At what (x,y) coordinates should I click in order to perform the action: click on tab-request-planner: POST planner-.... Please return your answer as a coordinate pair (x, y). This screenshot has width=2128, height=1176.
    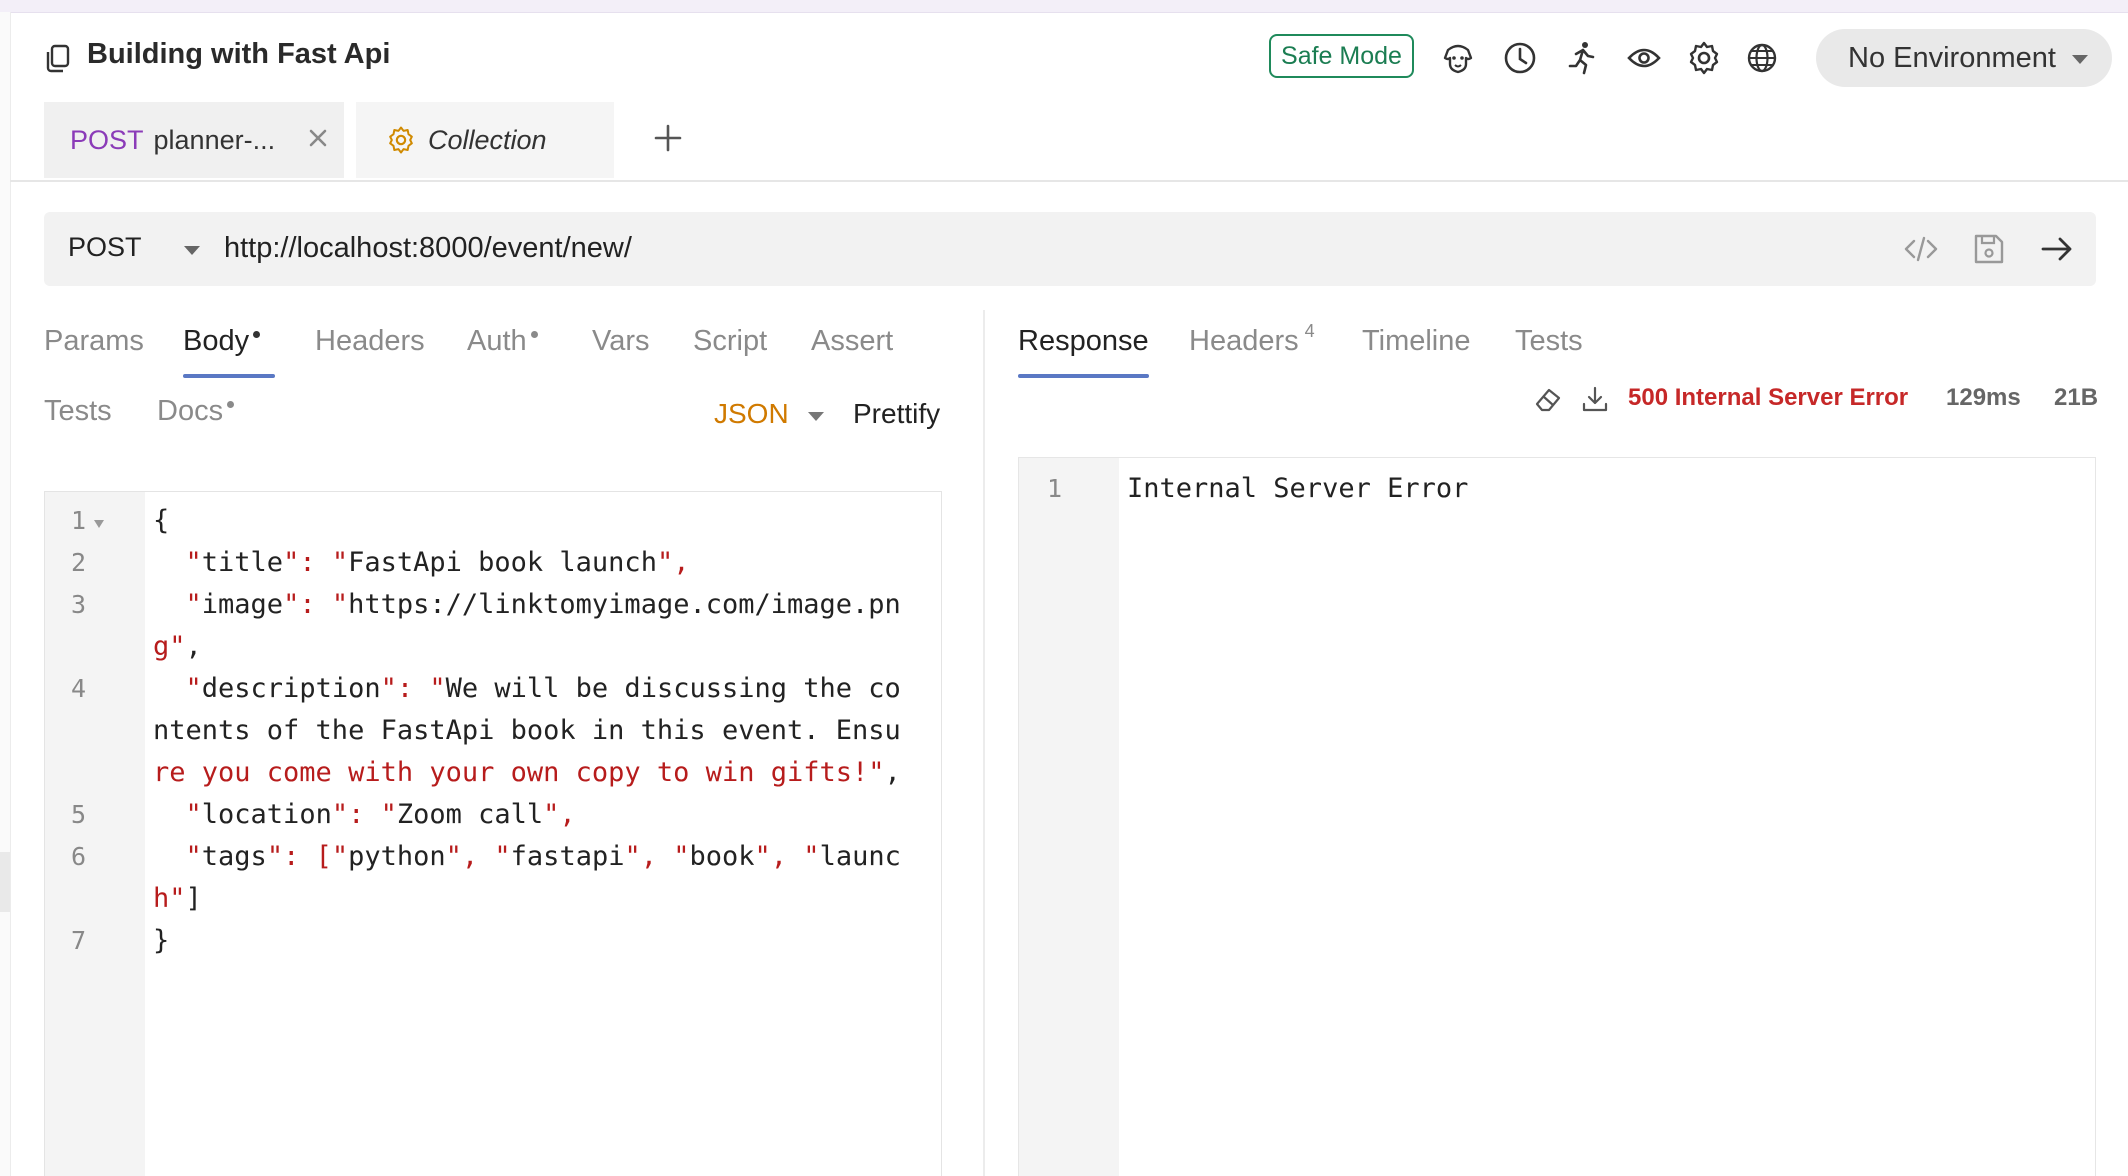
    Looking at the image, I should click on (194, 140).